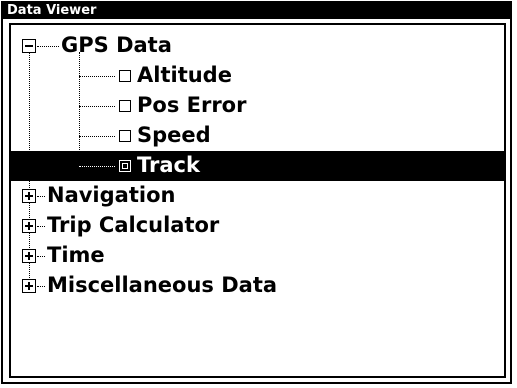  What do you see at coordinates (257, 256) in the screenshot?
I see `tree-node-time: Time` at bounding box center [257, 256].